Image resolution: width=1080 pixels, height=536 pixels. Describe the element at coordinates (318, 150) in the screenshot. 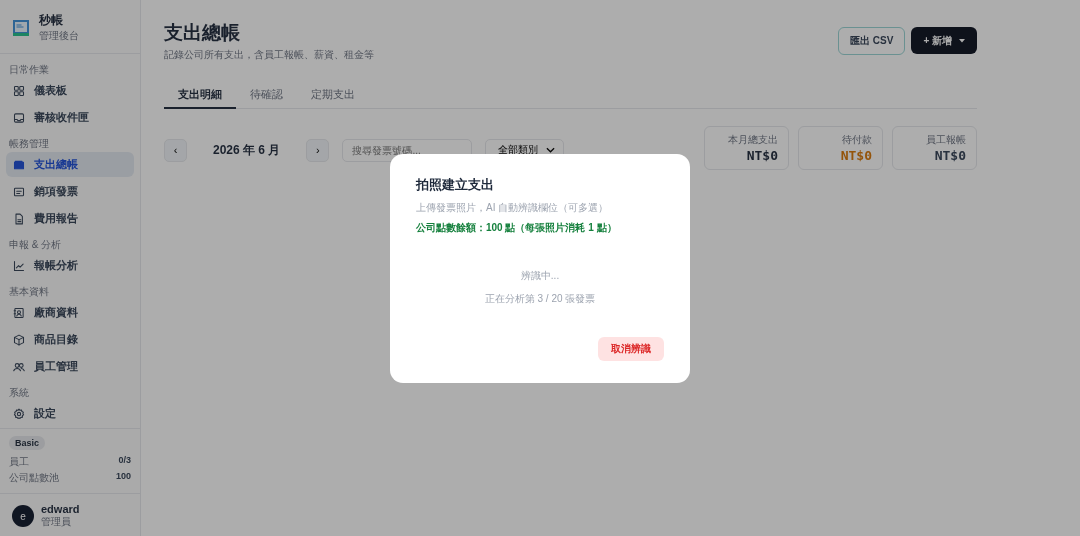

I see `next-month-button: ›` at that location.